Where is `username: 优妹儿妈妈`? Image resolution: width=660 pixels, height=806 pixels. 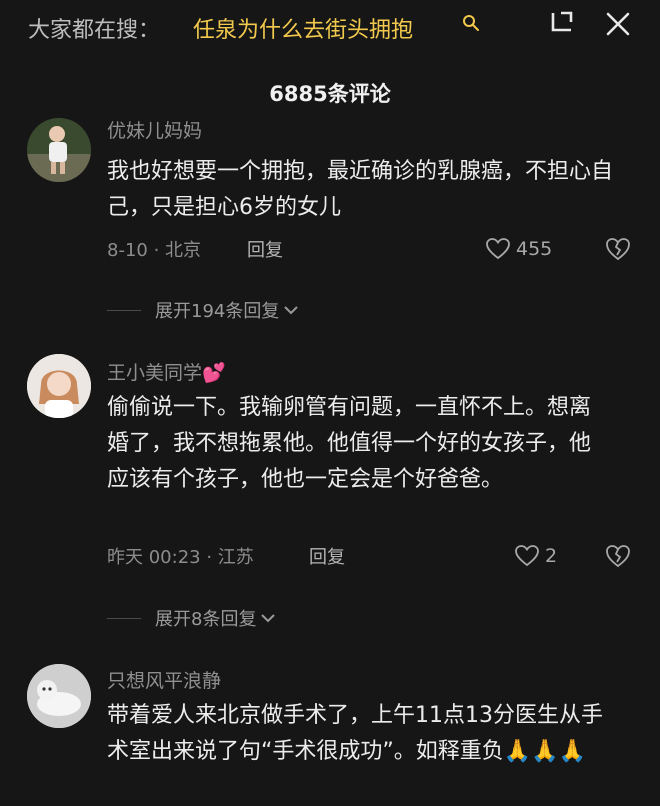
username: 优妹儿妈妈 is located at coordinates (154, 129).